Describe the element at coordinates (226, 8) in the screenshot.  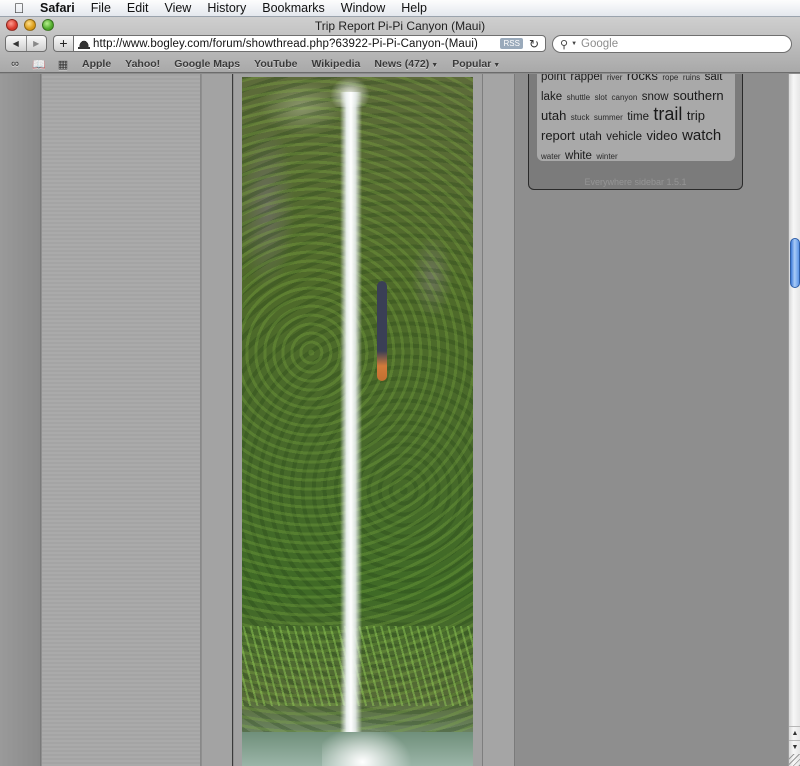
I see `menu-history: History` at that location.